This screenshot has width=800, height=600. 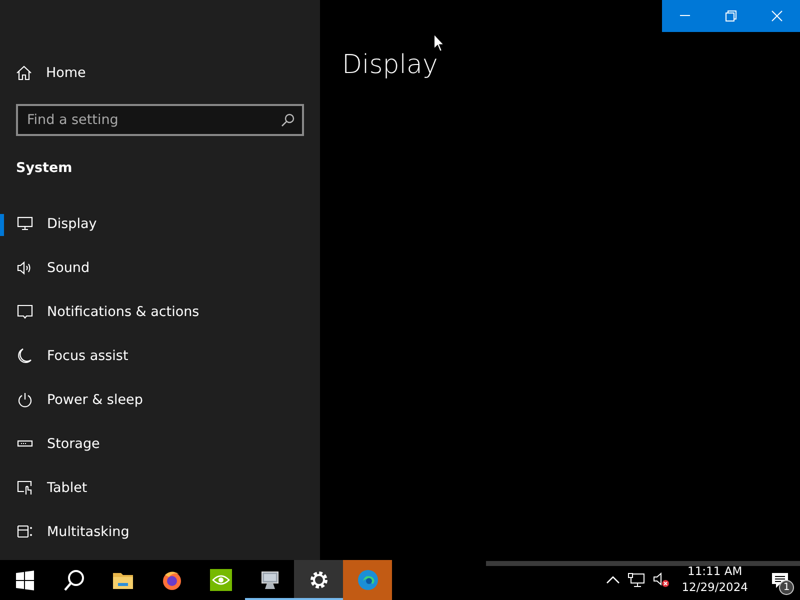 I want to click on volume-muted-icon, so click(x=661, y=580).